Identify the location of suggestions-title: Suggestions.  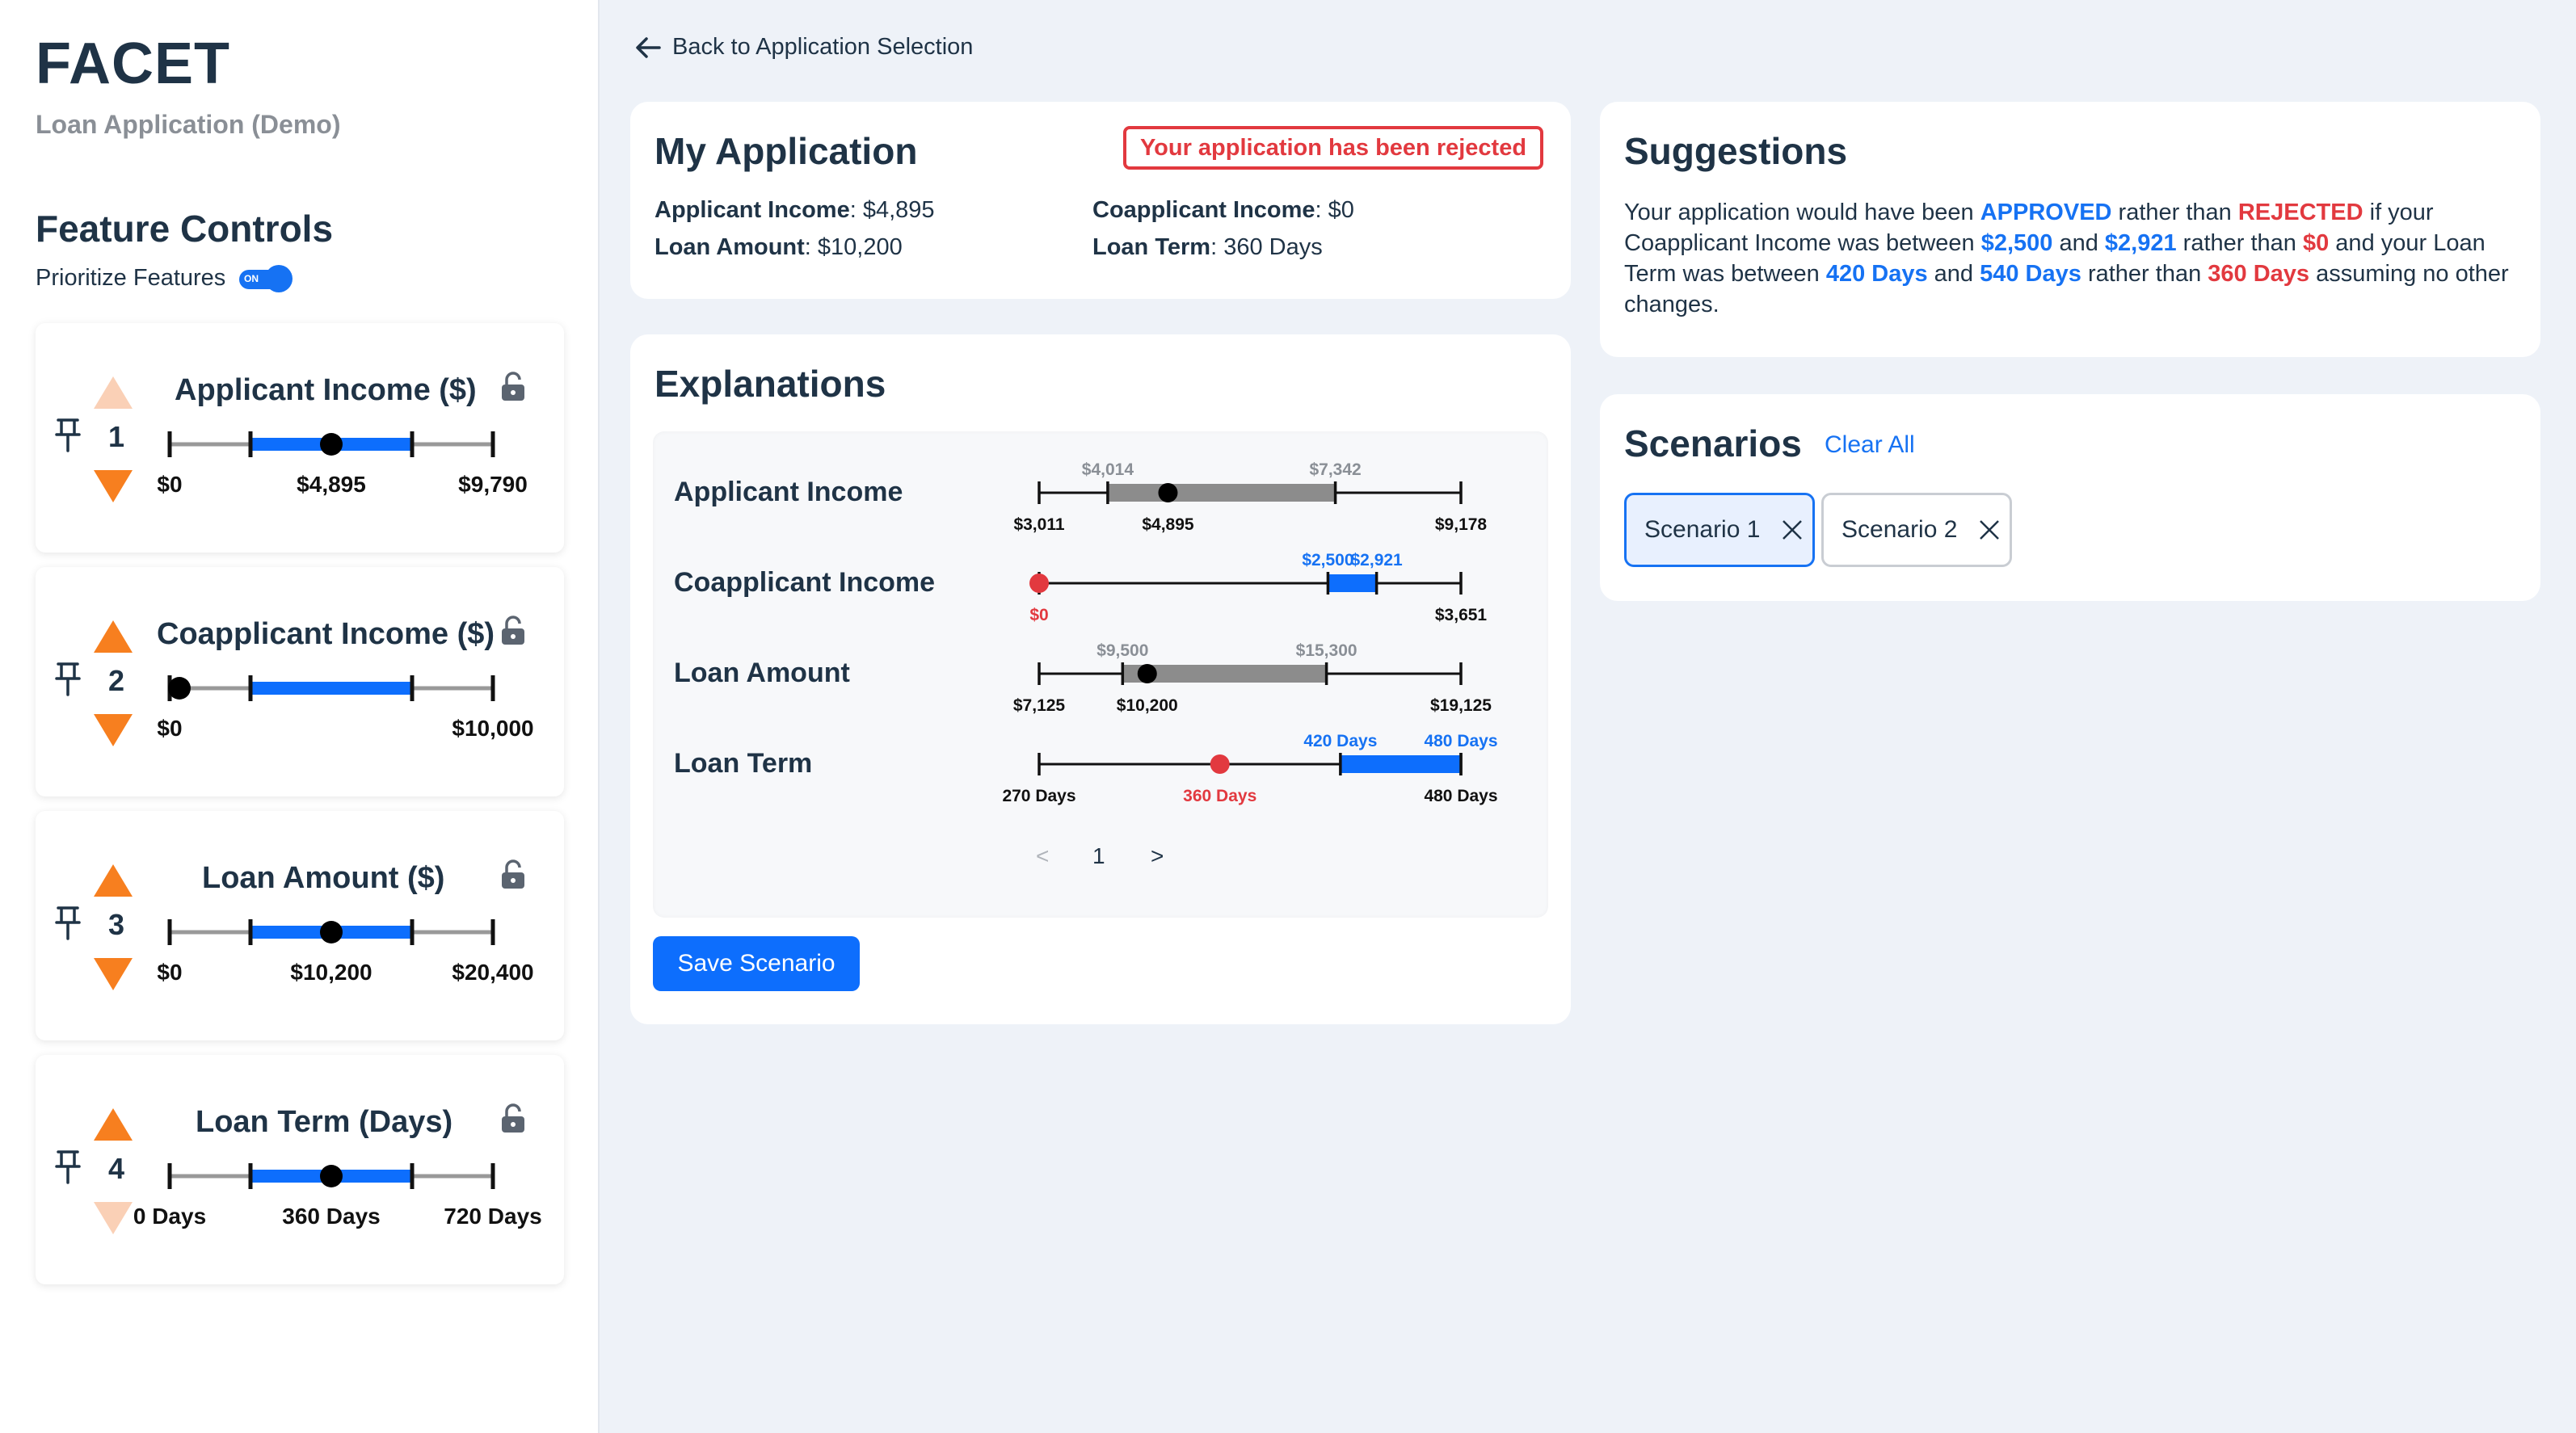
(1736, 151).